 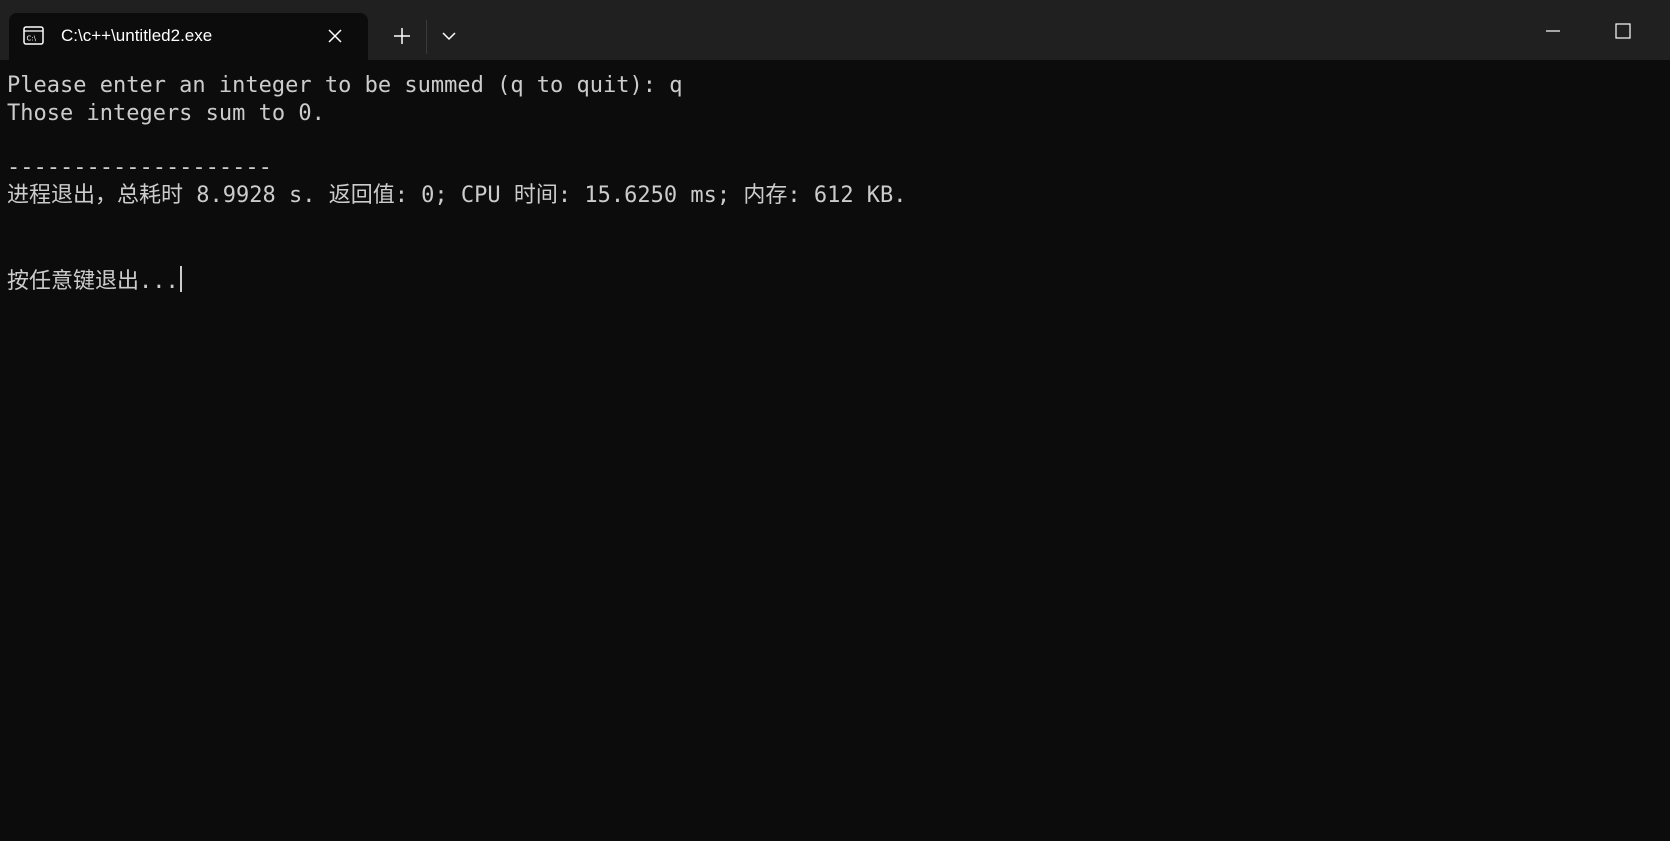 I want to click on tab-title: C:\c++\untitled2.exe, so click(x=137, y=35).